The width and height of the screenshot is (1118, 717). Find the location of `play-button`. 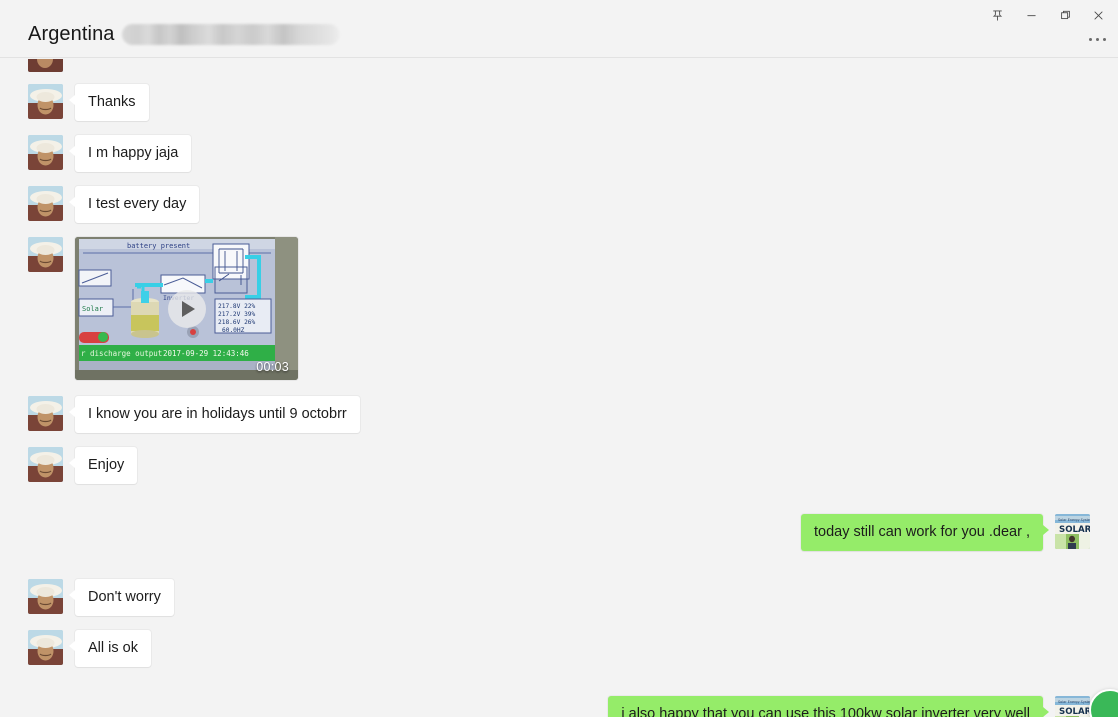

play-button is located at coordinates (186, 308).